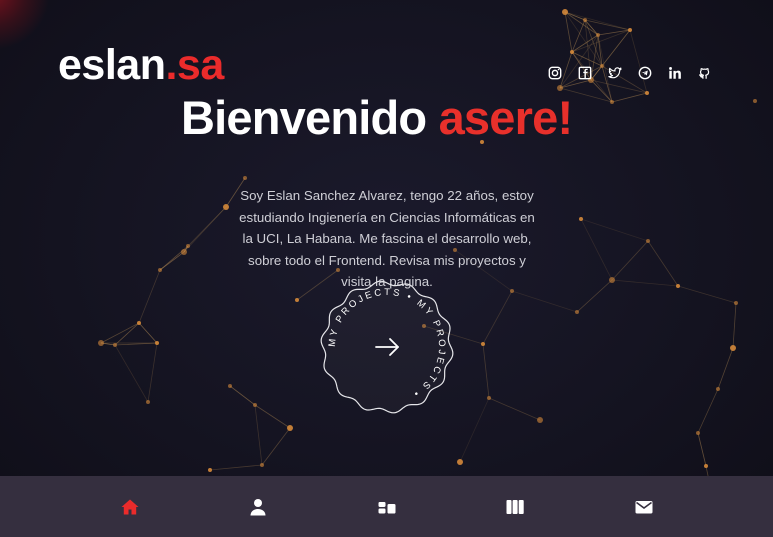 This screenshot has width=773, height=537. I want to click on github-icon, so click(704, 73).